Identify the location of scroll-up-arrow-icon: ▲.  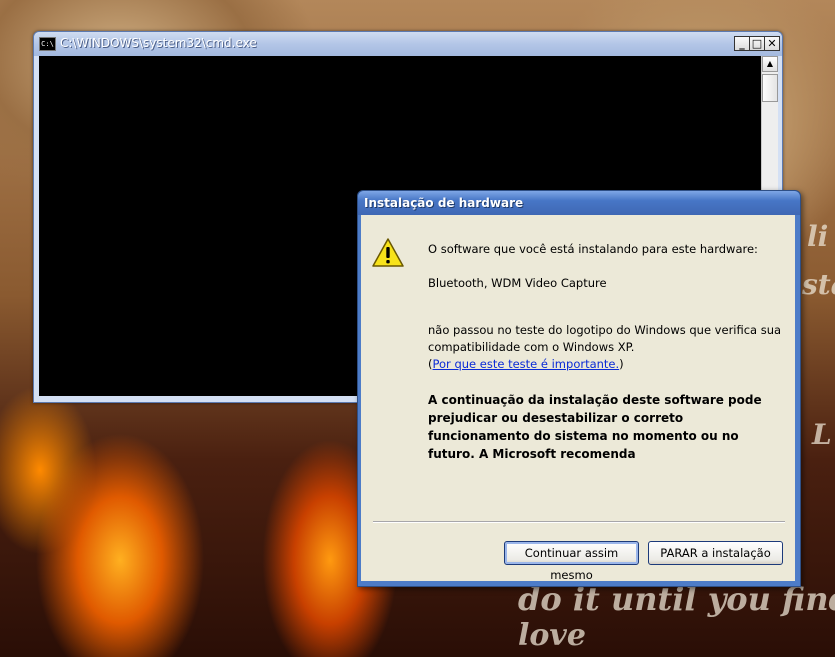
(770, 64).